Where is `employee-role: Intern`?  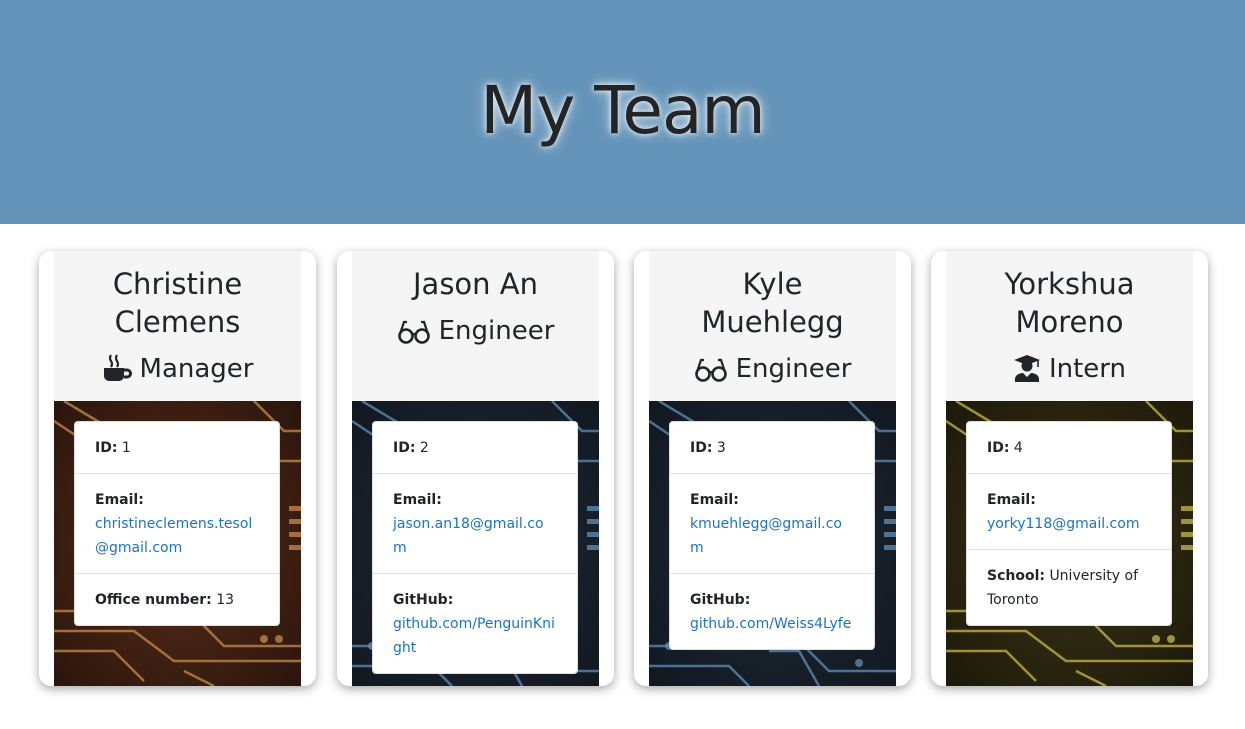
employee-role: Intern is located at coordinates (1069, 371).